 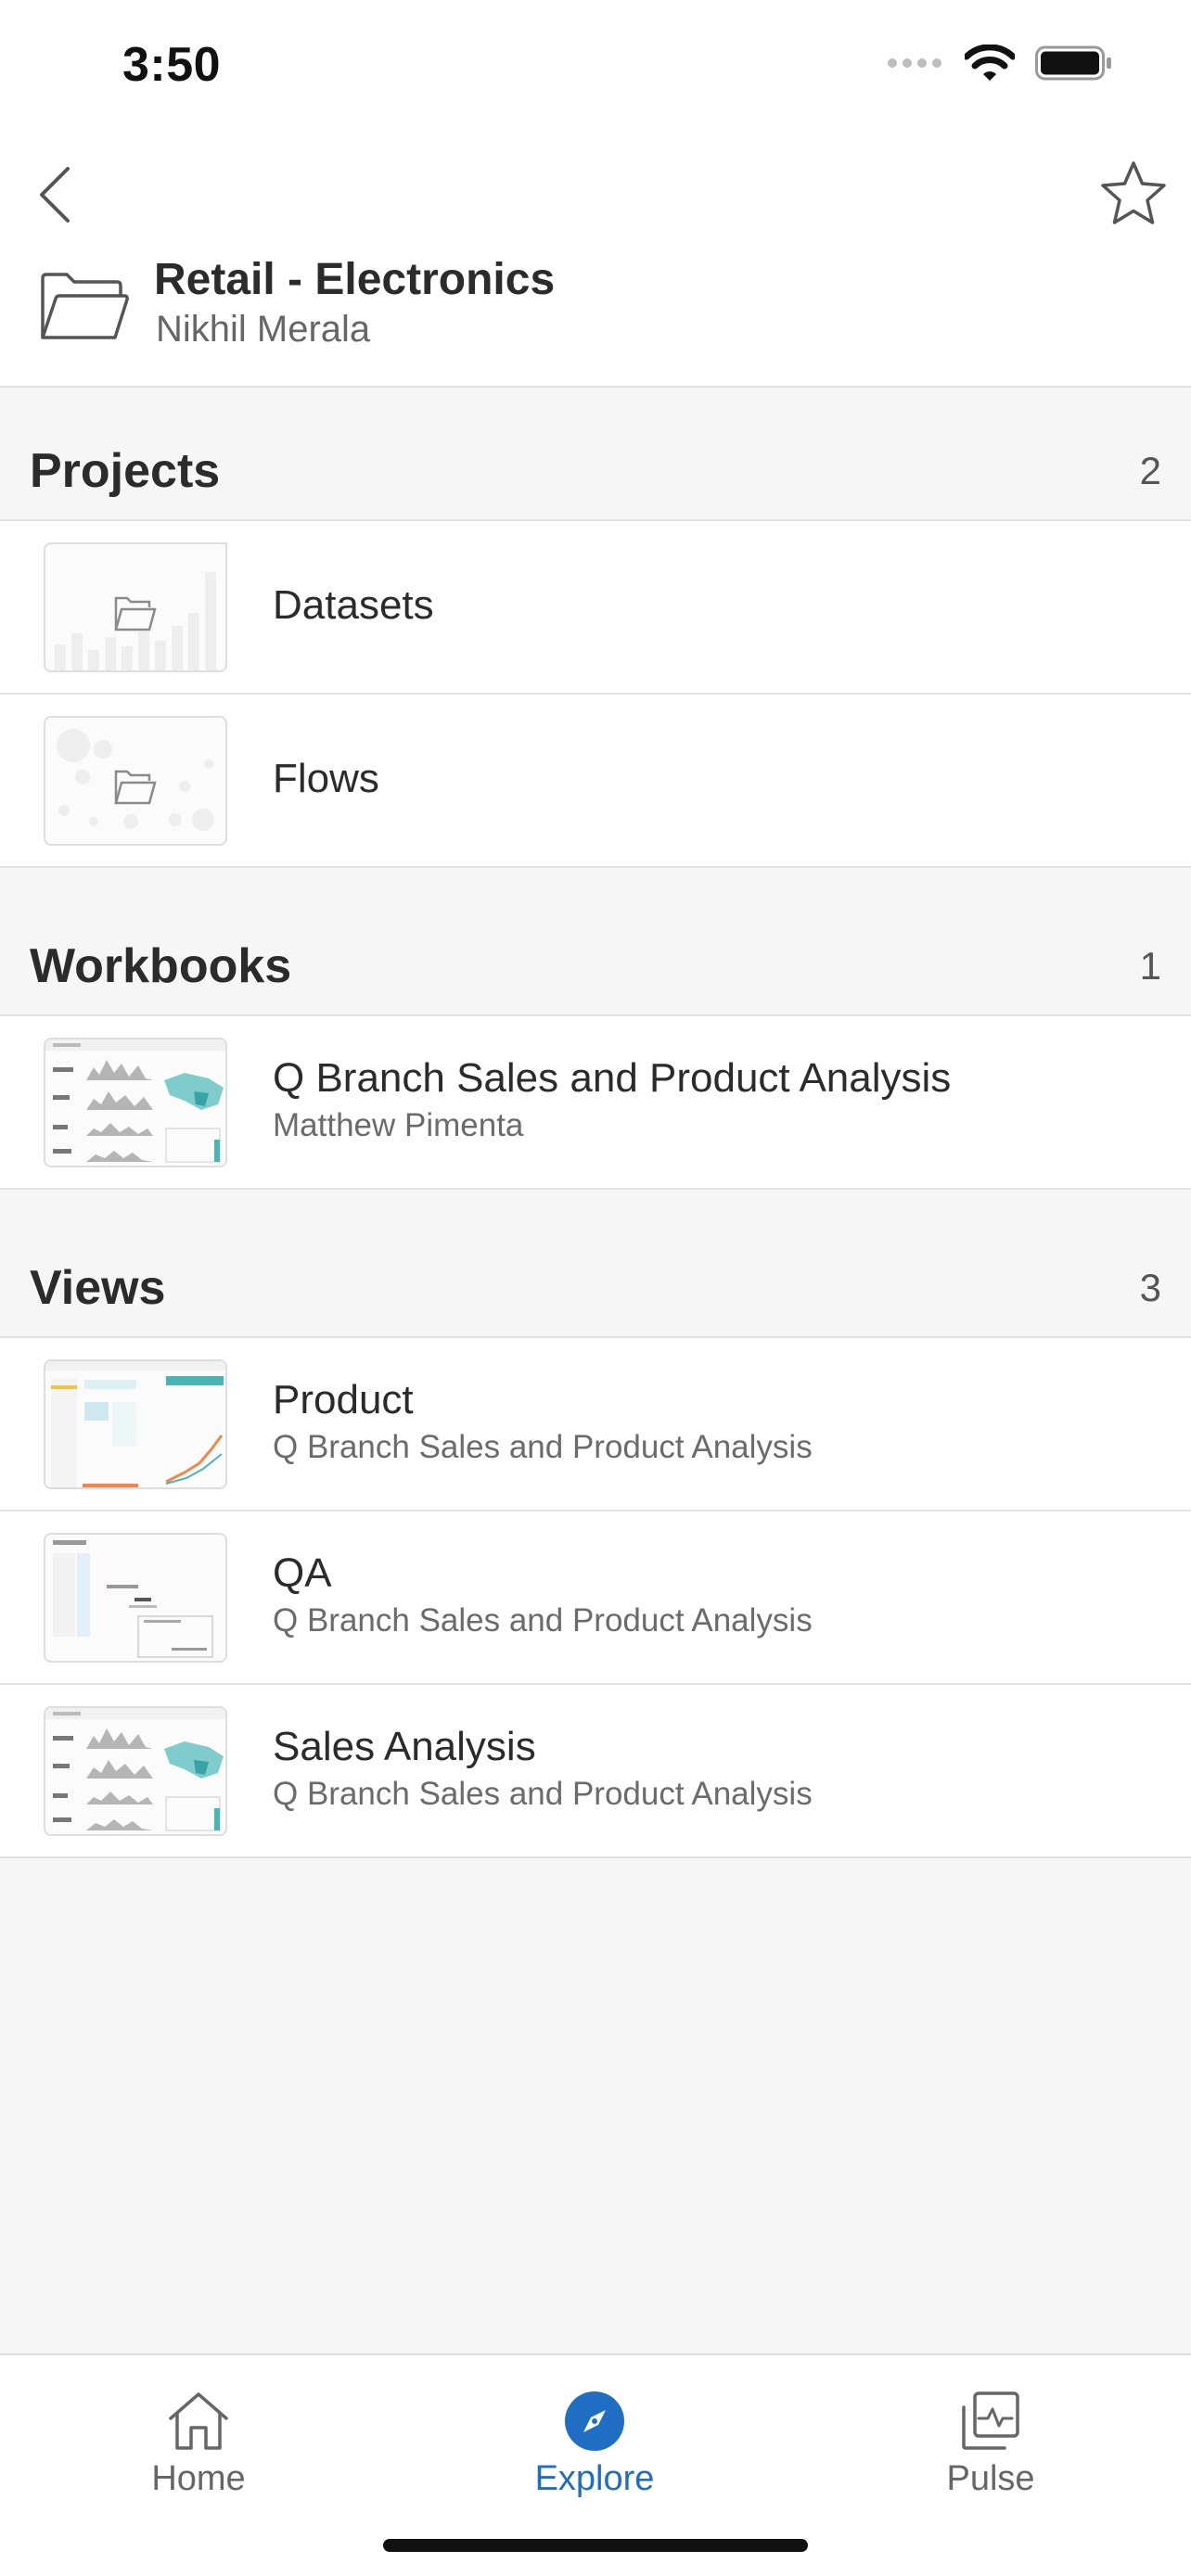 What do you see at coordinates (595, 455) in the screenshot?
I see `section-header-projects: Projects 2` at bounding box center [595, 455].